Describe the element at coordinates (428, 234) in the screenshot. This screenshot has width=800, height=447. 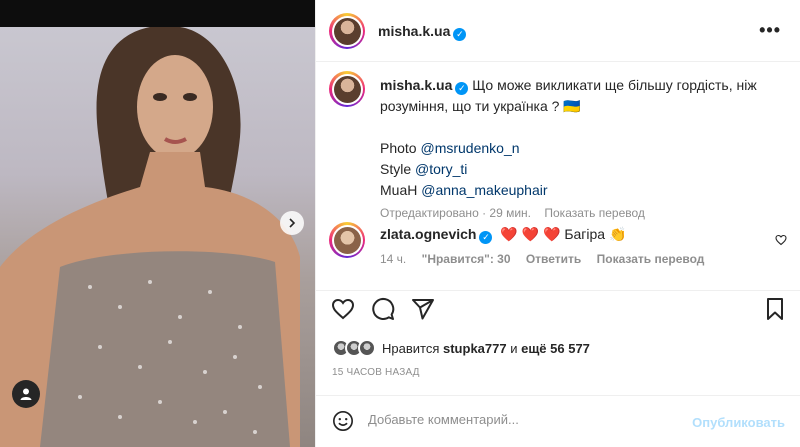
I see `comment-author: zlata.ognevich` at that location.